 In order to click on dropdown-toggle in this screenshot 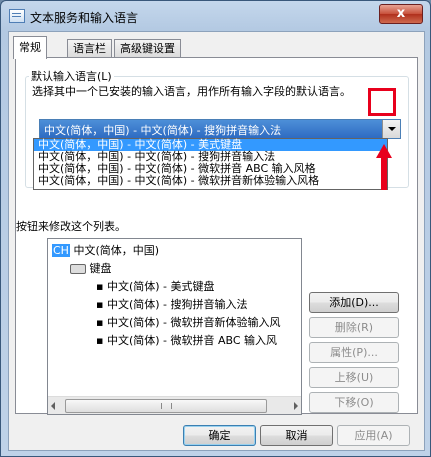, I will do `click(391, 129)`.